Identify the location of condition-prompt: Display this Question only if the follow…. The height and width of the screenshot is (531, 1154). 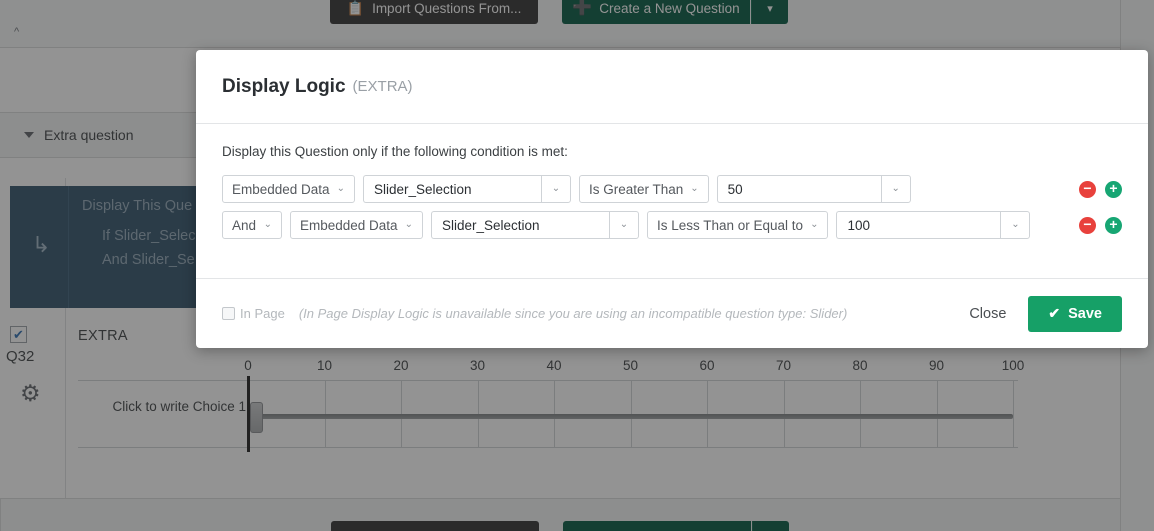
(395, 151).